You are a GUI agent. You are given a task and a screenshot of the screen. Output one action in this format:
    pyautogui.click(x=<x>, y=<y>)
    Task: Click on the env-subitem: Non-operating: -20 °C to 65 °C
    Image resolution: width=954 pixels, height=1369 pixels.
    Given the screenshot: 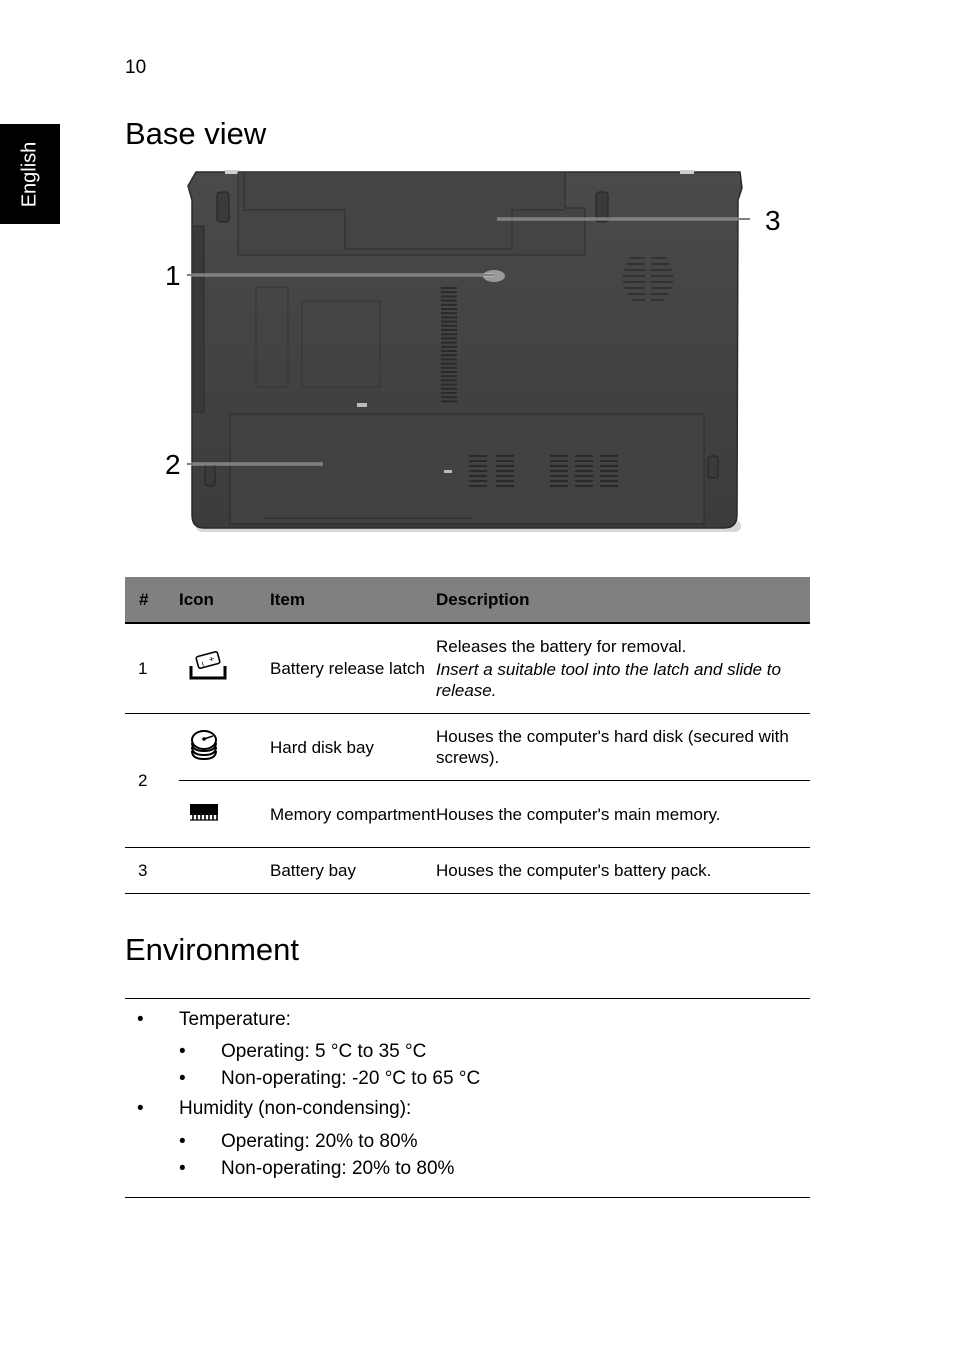 What is the action you would take?
    pyautogui.click(x=351, y=1078)
    